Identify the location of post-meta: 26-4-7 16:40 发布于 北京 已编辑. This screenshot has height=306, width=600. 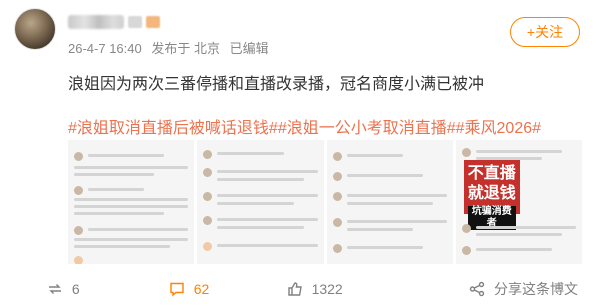
(171, 47).